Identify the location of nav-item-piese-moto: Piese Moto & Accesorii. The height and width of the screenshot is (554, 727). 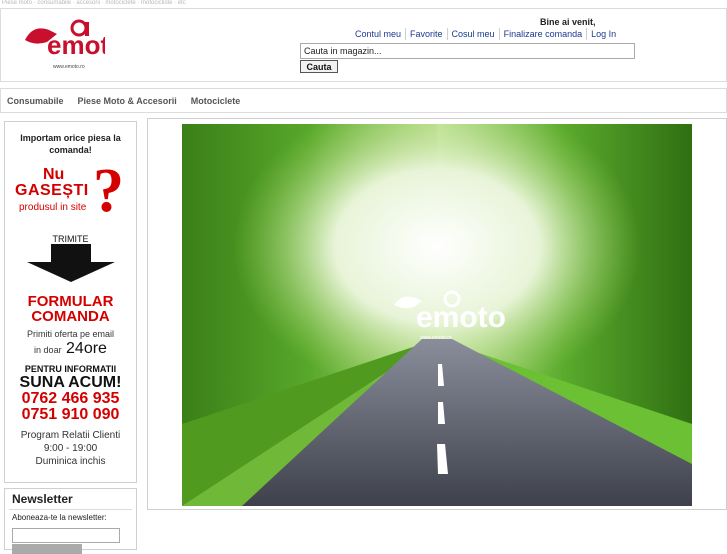
(127, 101).